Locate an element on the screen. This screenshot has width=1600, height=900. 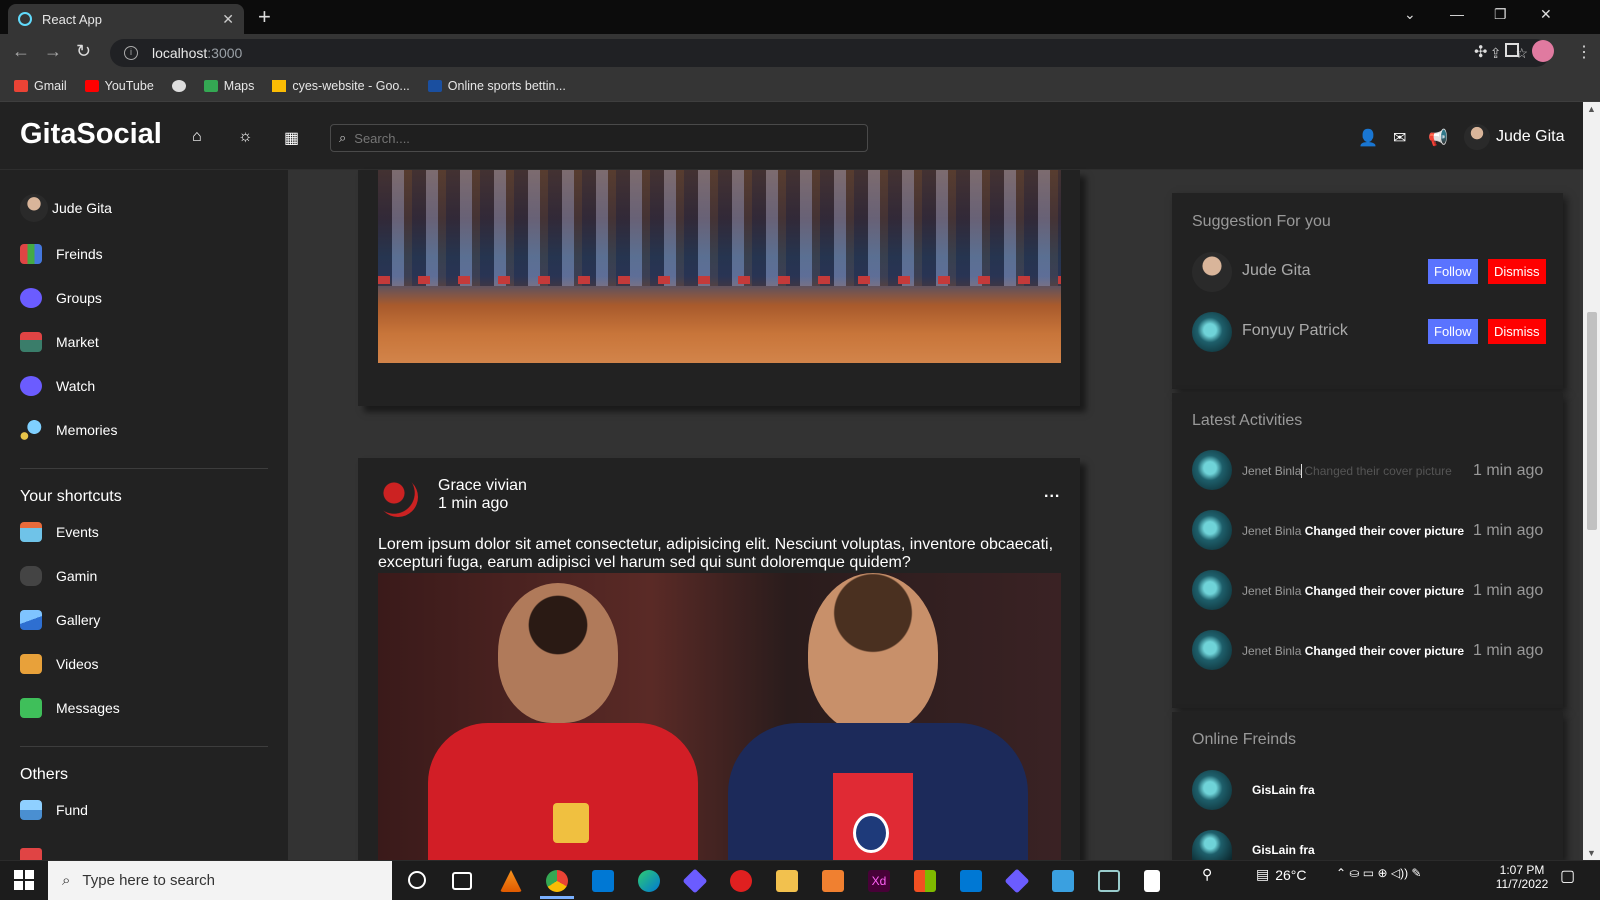
sidebar-item-gallery: Gallery is located at coordinates (60, 620).